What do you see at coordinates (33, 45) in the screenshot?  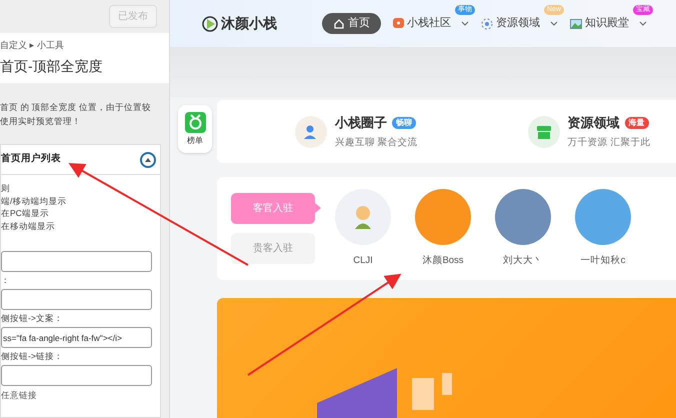 I see `breadcrumb: 自定义 ▸ 小工具` at bounding box center [33, 45].